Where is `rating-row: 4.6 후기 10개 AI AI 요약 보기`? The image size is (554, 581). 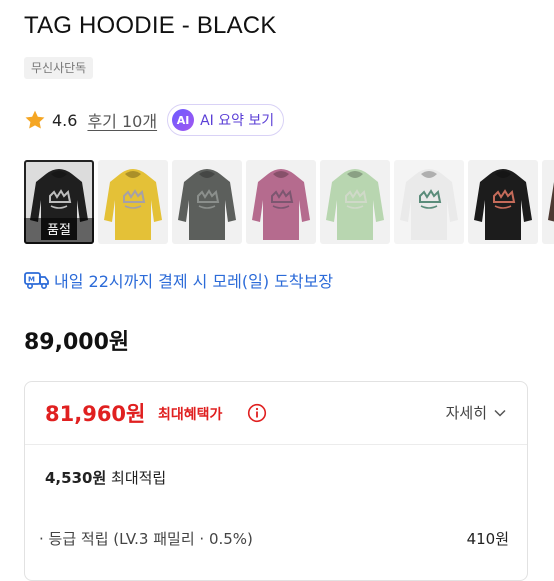
rating-row: 4.6 후기 10개 AI AI 요약 보기 is located at coordinates (154, 120).